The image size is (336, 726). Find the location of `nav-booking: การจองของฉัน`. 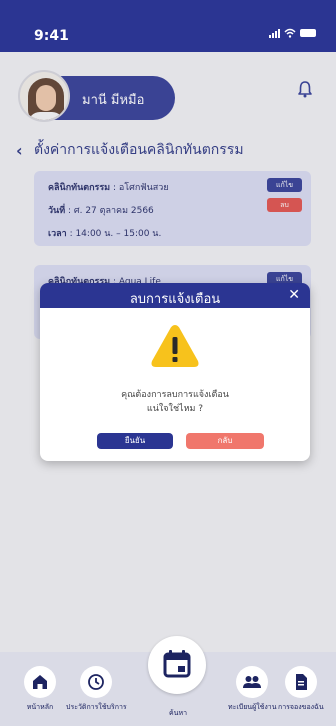

nav-booking: การจองของฉัน is located at coordinates (301, 689).